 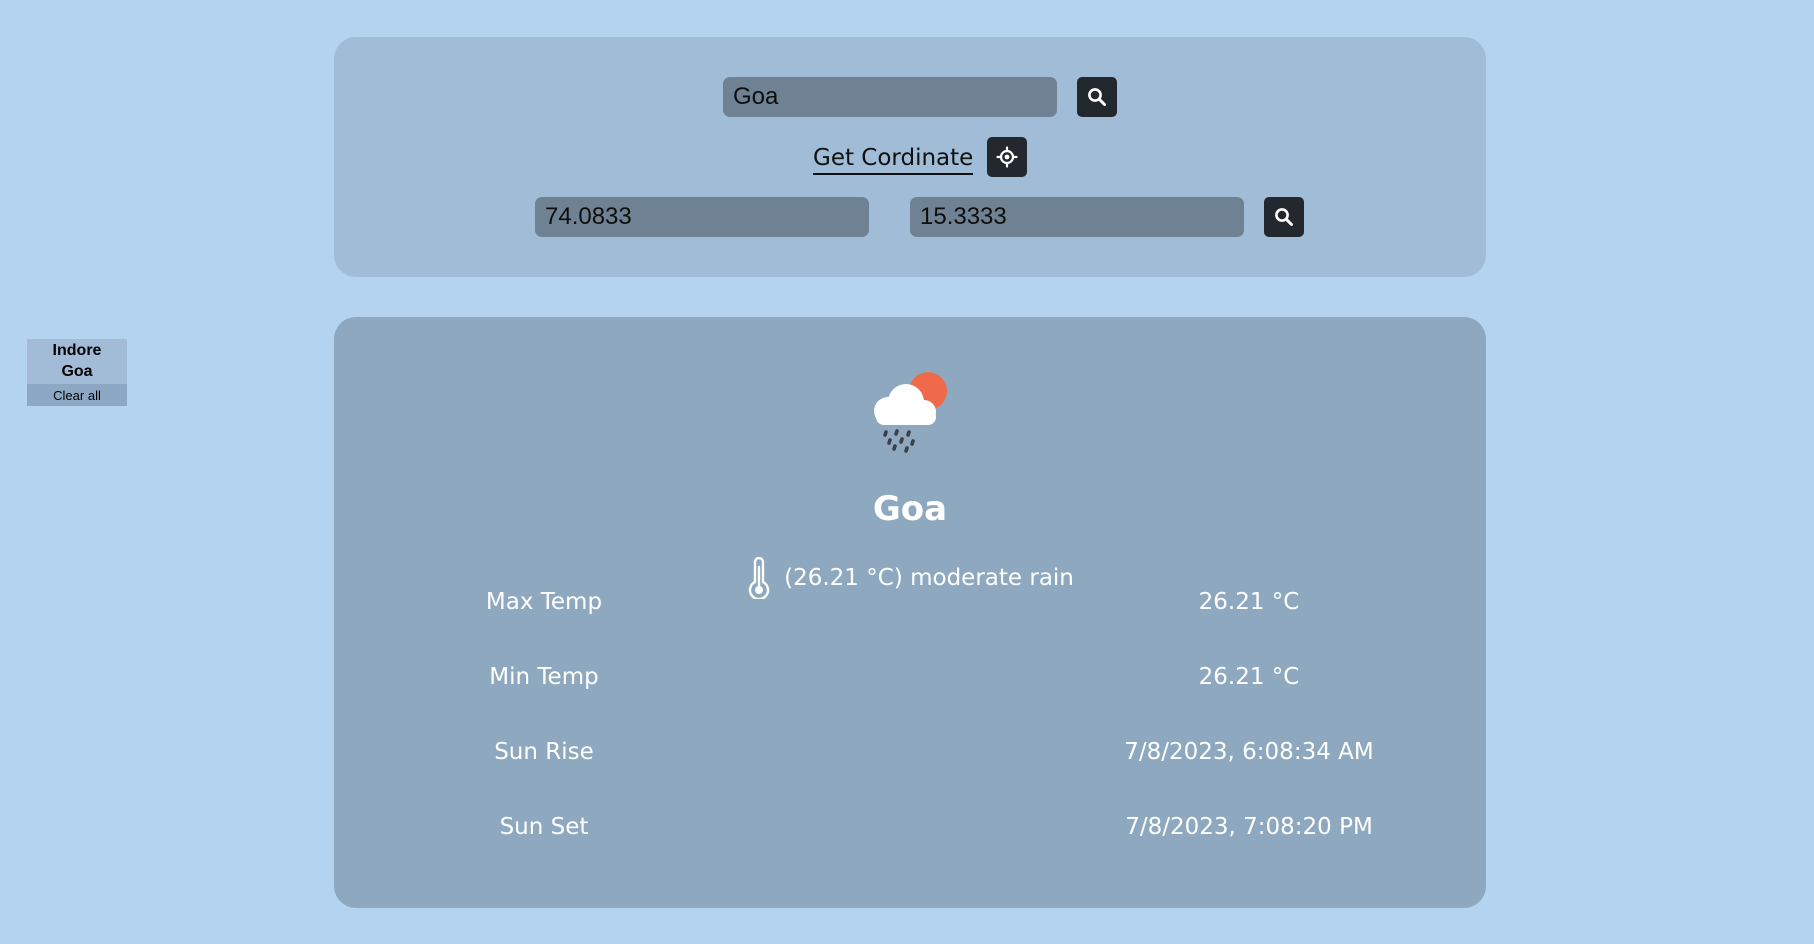 I want to click on min-temp-row: Min Temp 26.21 °C, so click(x=910, y=677).